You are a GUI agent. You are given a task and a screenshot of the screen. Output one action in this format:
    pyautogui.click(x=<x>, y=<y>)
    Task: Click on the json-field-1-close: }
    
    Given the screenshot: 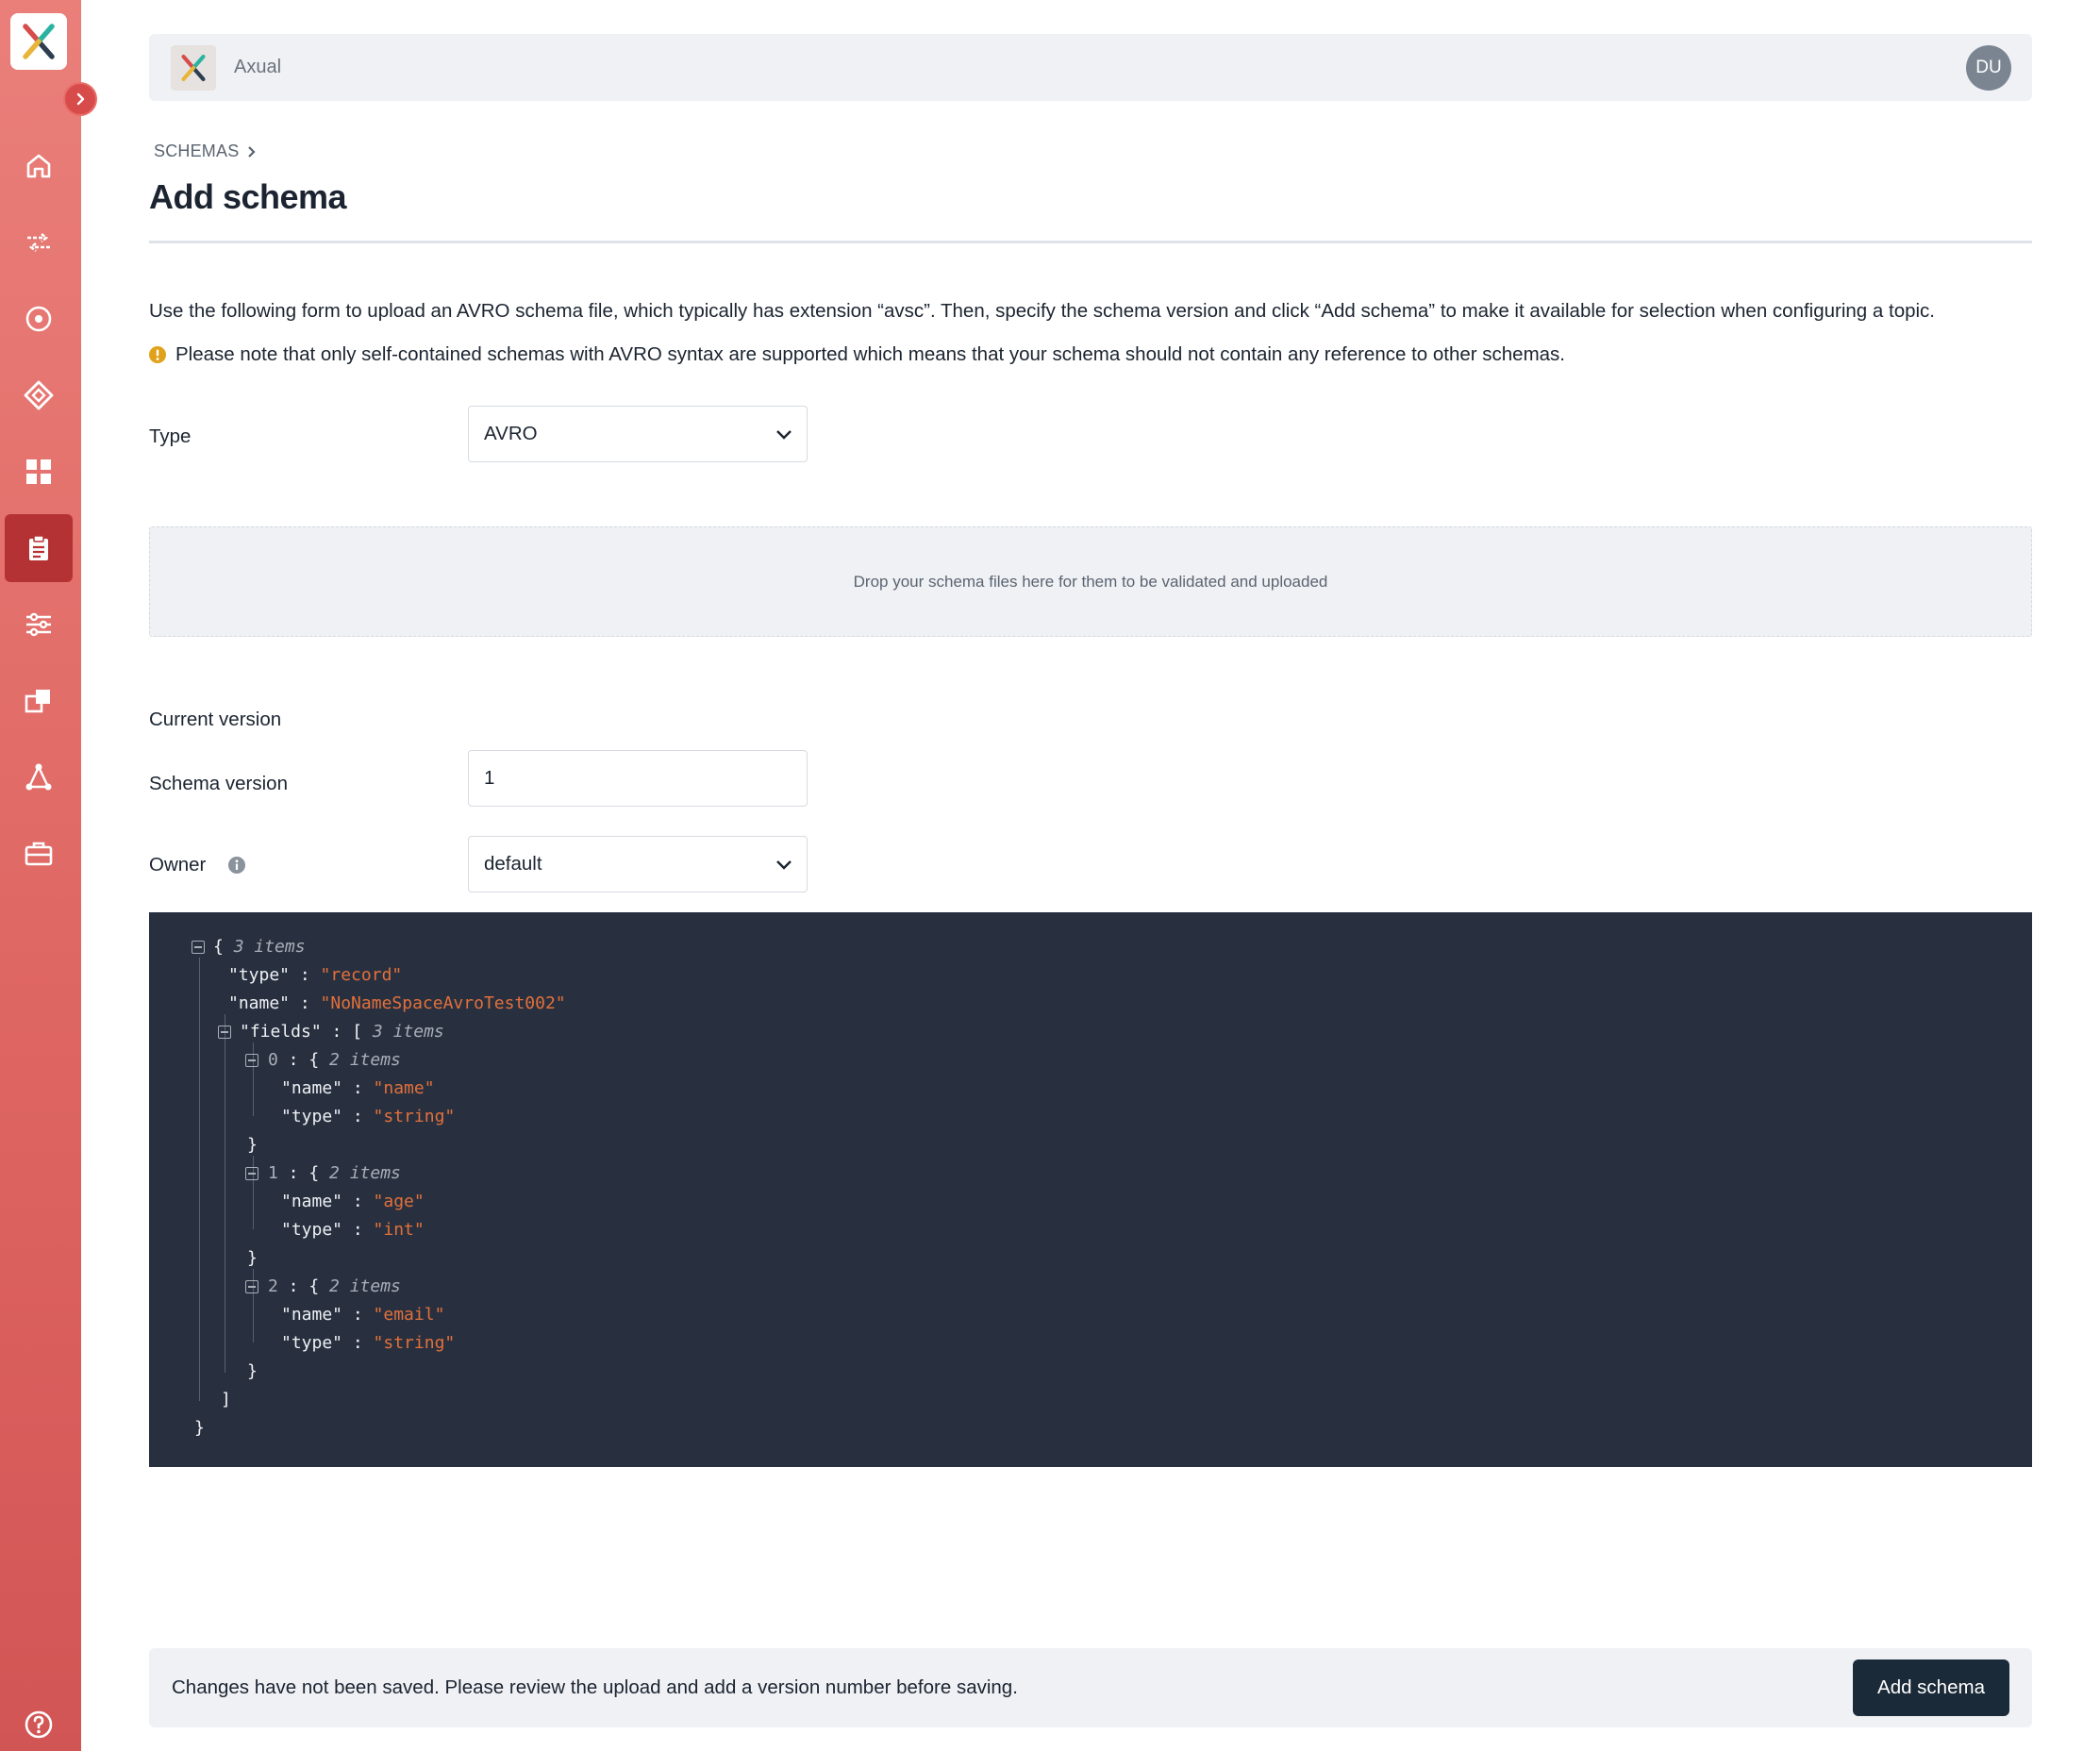 What is the action you would take?
    pyautogui.click(x=253, y=1258)
    